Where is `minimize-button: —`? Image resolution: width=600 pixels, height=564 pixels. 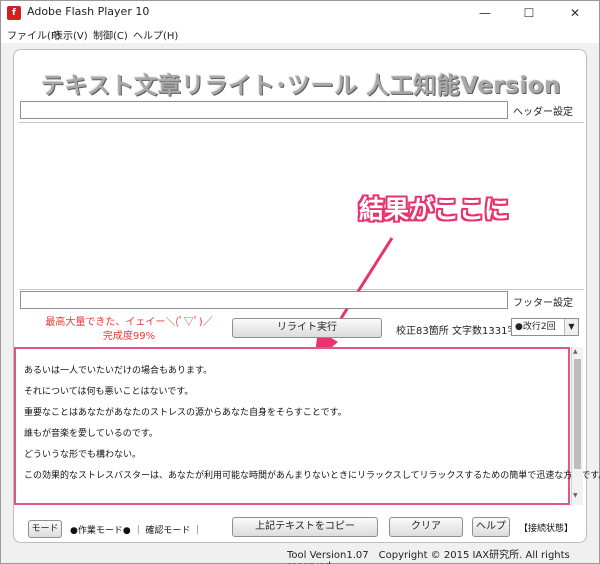 minimize-button: — is located at coordinates (485, 13).